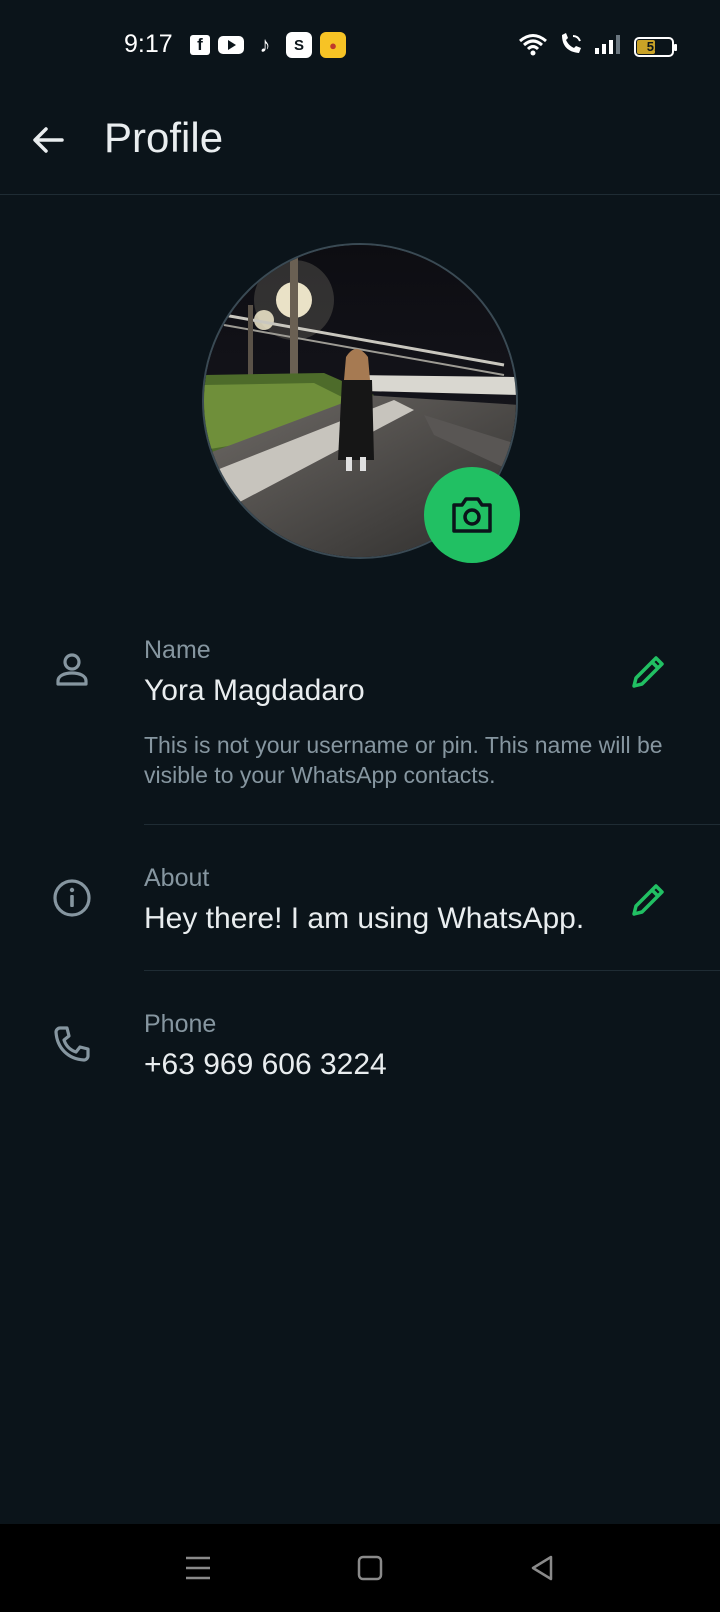 Image resolution: width=720 pixels, height=1612 pixels. I want to click on system-icons: 51, so click(597, 46).